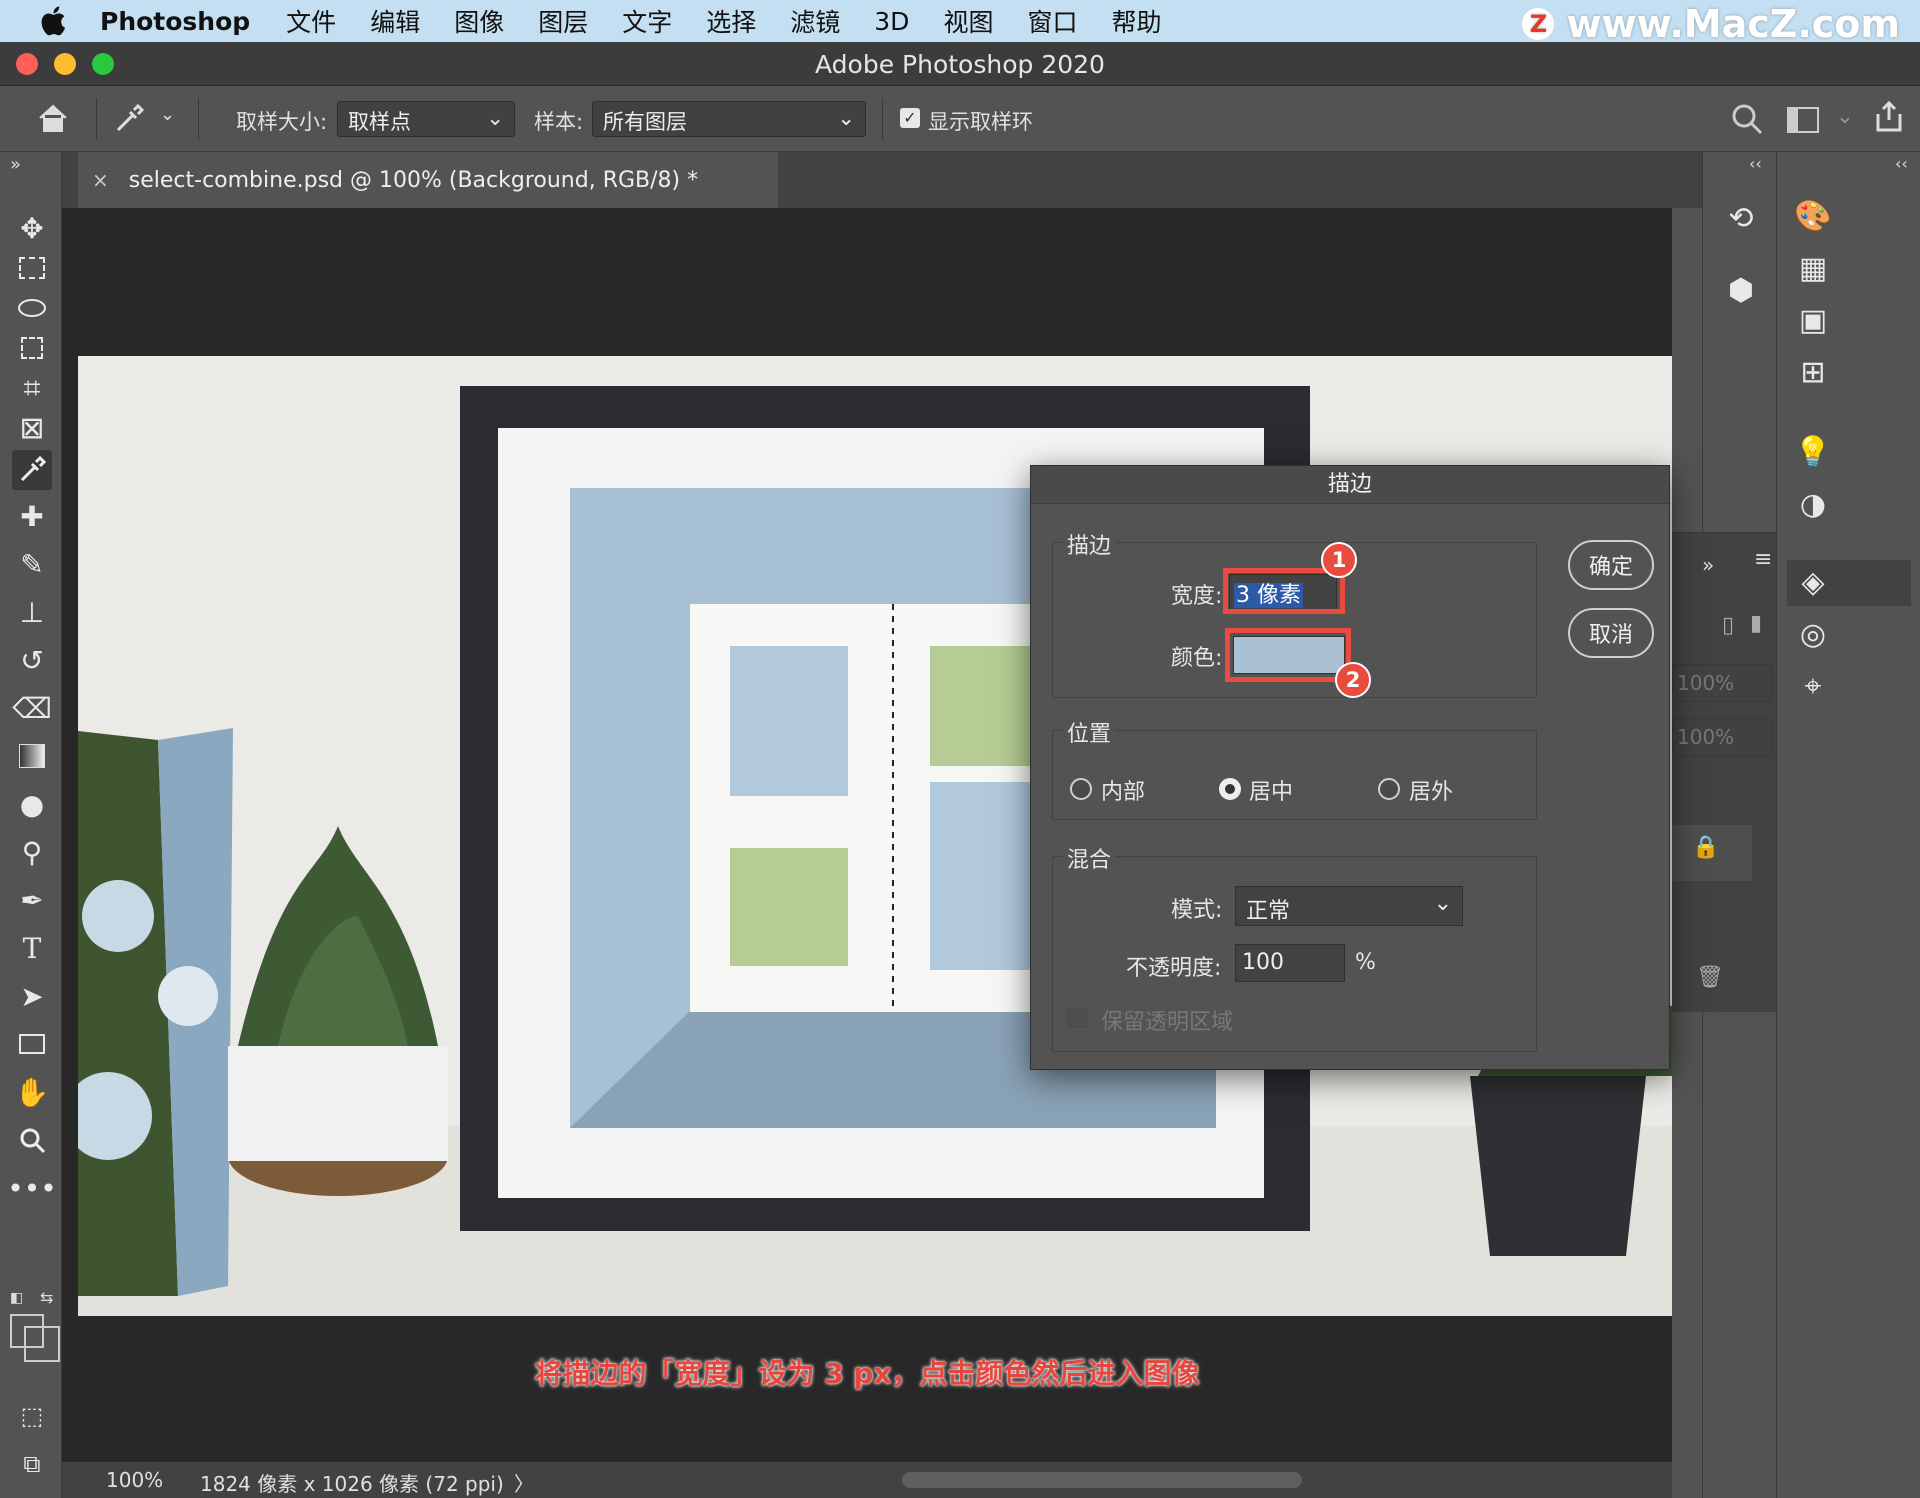 The width and height of the screenshot is (1920, 1498). What do you see at coordinates (32, 1092) in the screenshot?
I see `hand-icon: ✋` at bounding box center [32, 1092].